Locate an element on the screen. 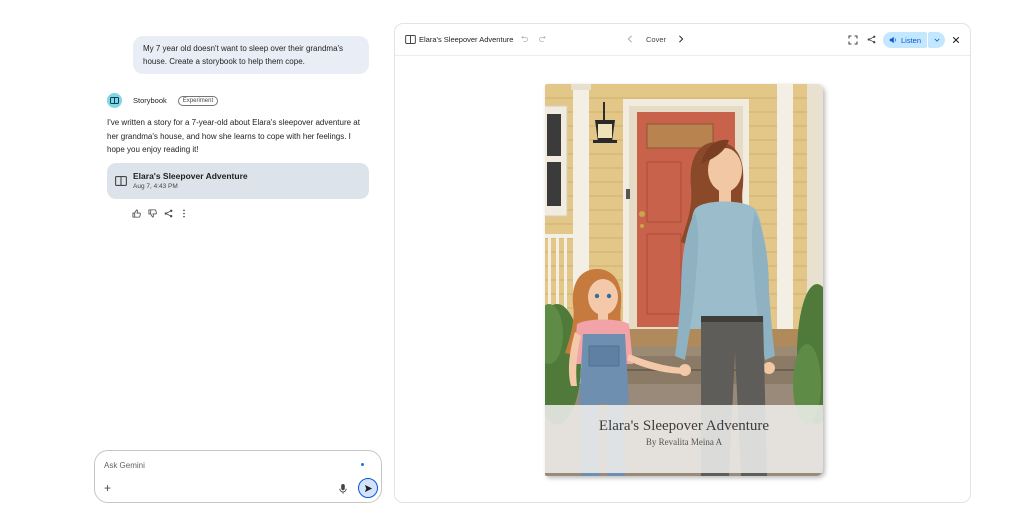 The height and width of the screenshot is (505, 1024). send-icon is located at coordinates (368, 488).